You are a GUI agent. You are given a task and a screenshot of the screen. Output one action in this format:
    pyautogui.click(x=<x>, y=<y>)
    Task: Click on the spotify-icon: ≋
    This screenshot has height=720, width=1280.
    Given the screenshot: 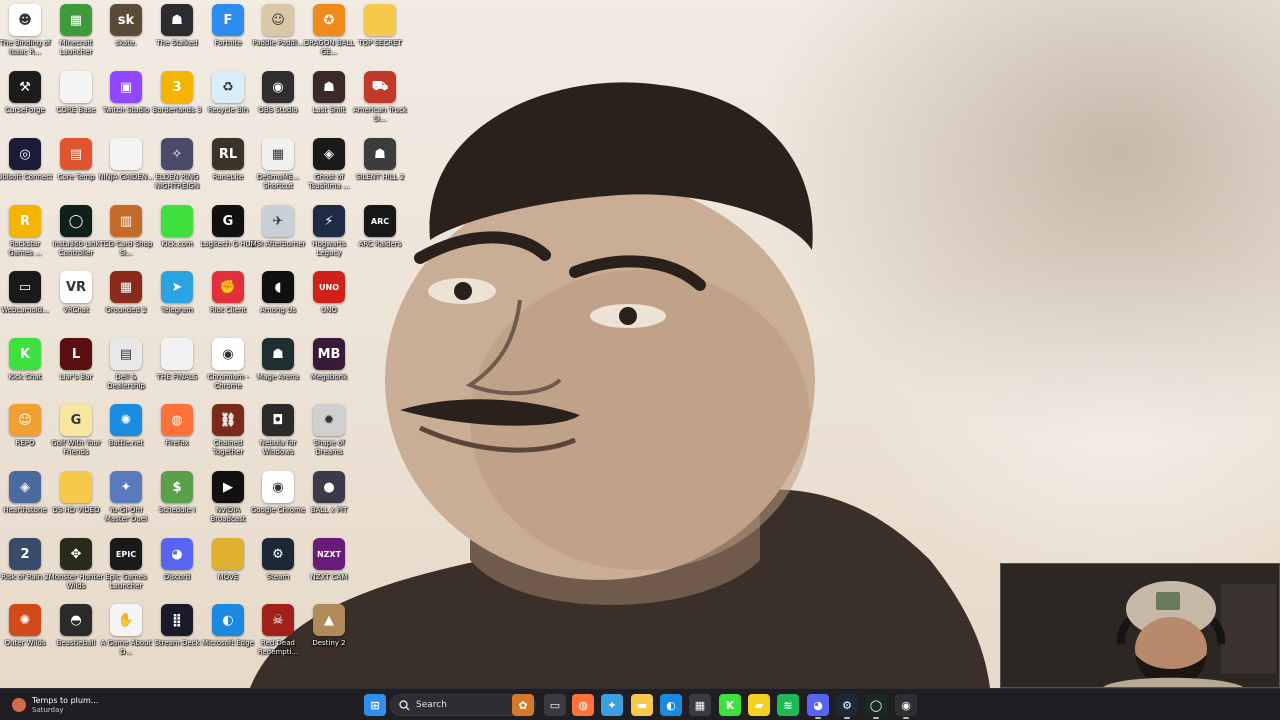 What is the action you would take?
    pyautogui.click(x=788, y=705)
    